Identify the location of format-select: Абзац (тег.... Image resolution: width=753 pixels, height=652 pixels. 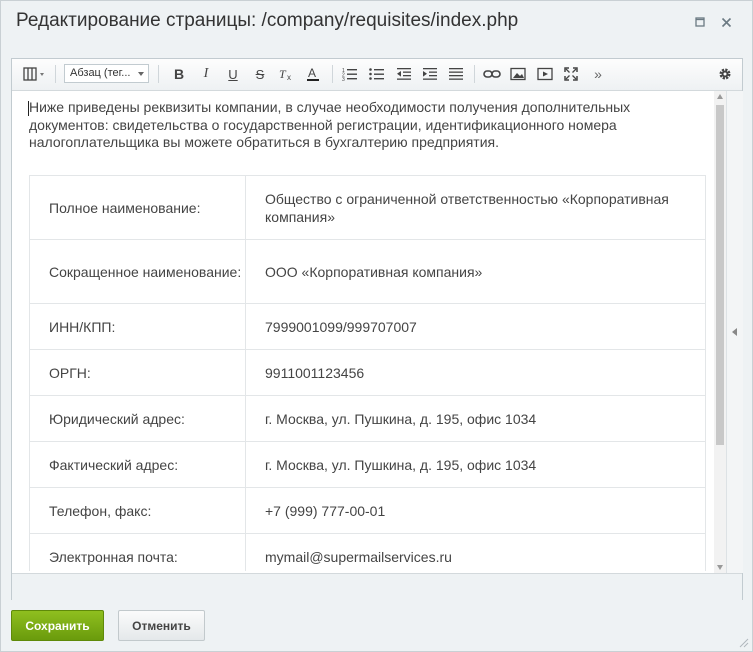
(106, 73).